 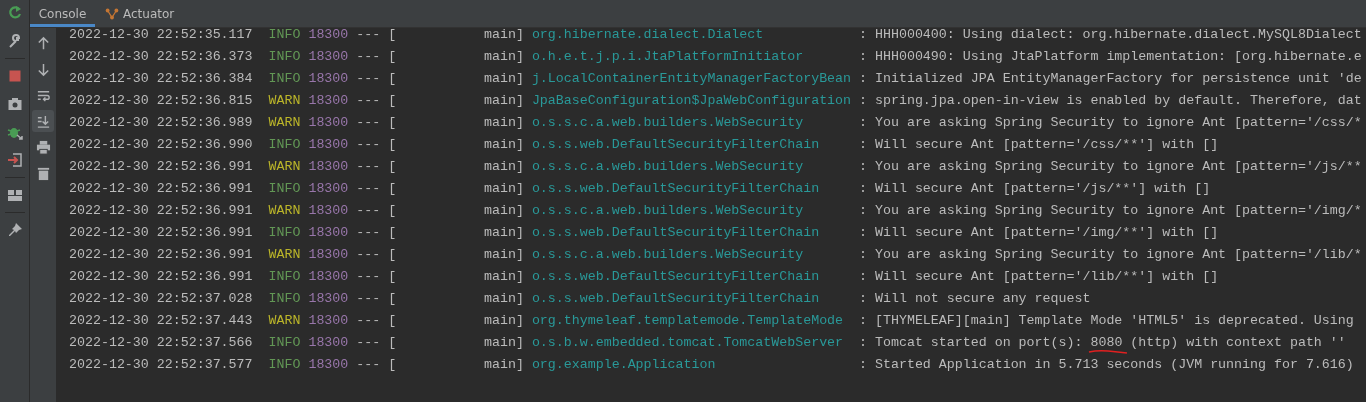 What do you see at coordinates (161, 122) in the screenshot?
I see `timestamp: 2022-12-30 22:52:36.989` at bounding box center [161, 122].